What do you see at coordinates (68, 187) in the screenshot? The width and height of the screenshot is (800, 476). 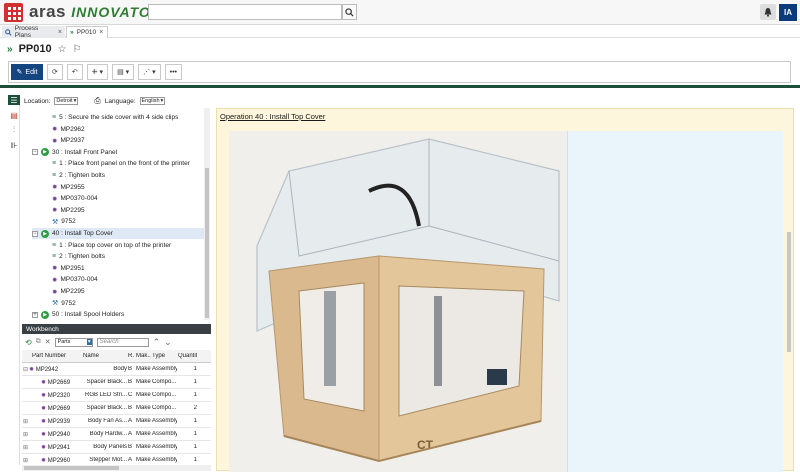 I see `tree-item-row: ✹ MP2955` at bounding box center [68, 187].